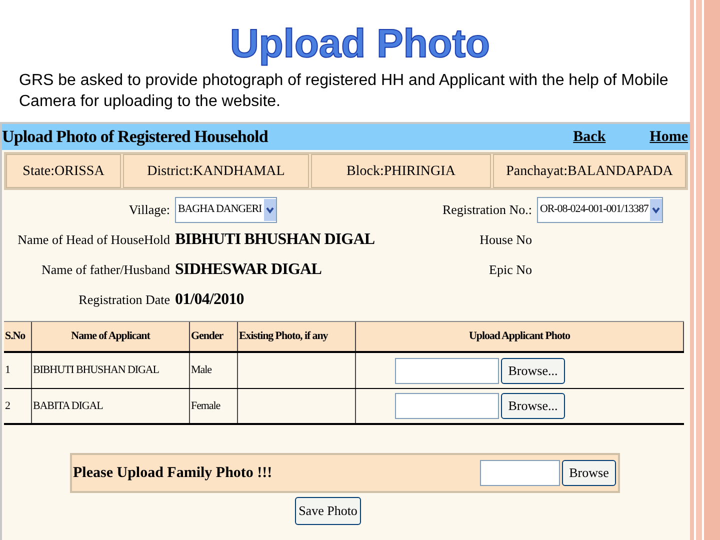 The width and height of the screenshot is (720, 540). What do you see at coordinates (63, 171) in the screenshot?
I see `location-cell: State:ORISSA` at bounding box center [63, 171].